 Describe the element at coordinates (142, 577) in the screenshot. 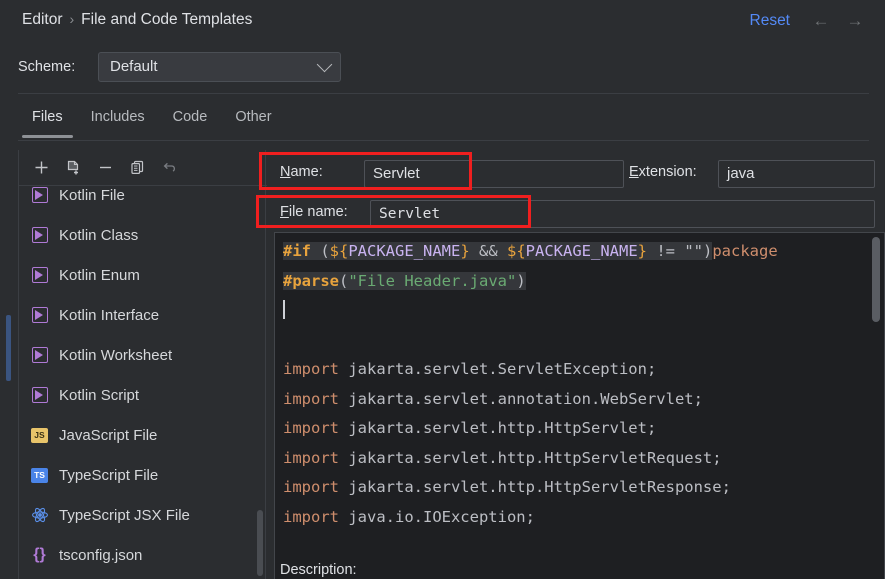

I see `list-item: {}package.json` at that location.